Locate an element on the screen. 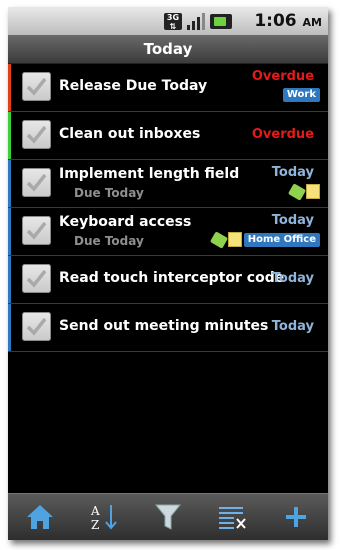 This screenshot has width=341, height=550. clock: 1:06 AM is located at coordinates (288, 21).